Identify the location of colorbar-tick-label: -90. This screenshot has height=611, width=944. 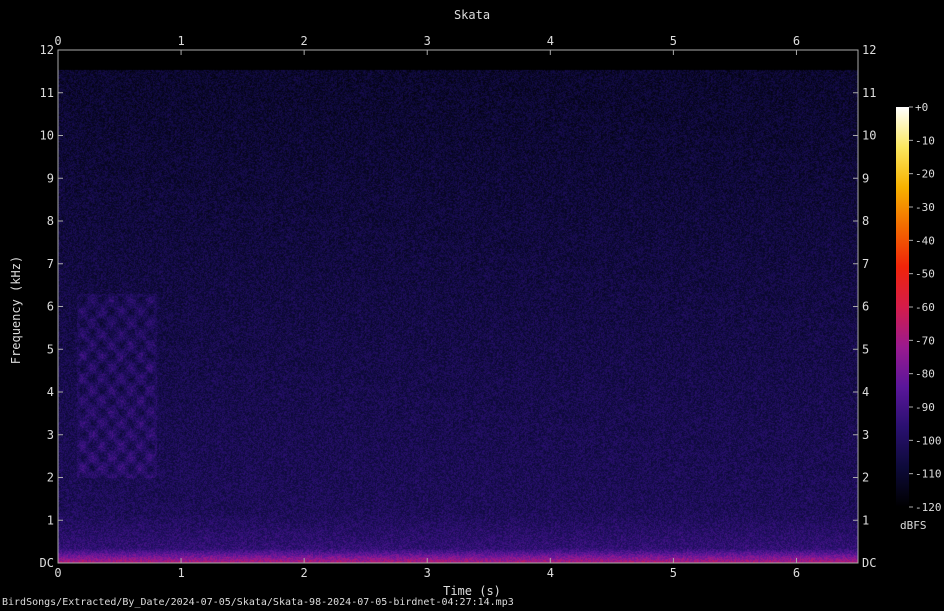
(925, 407).